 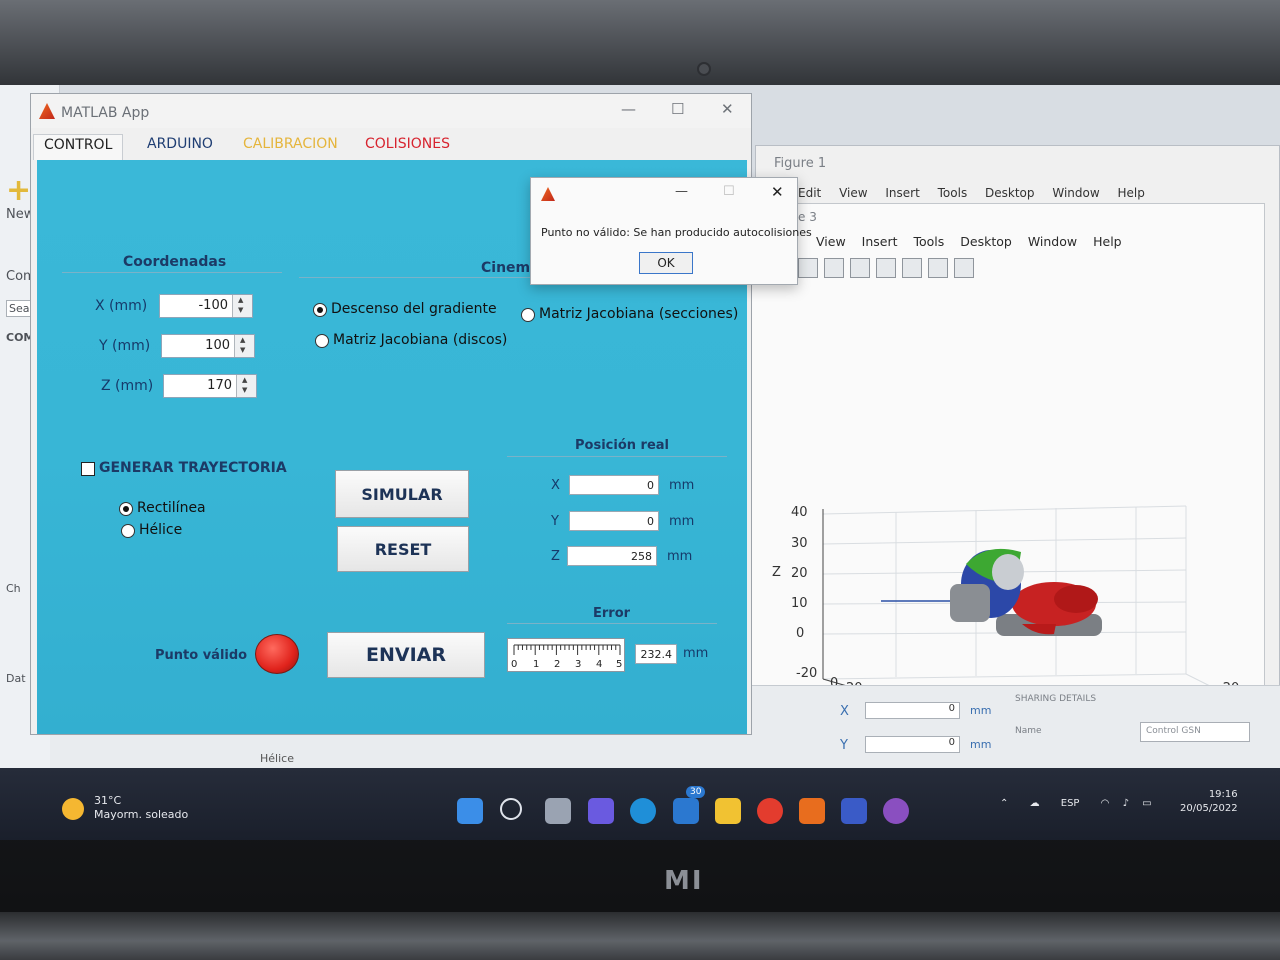 I want to click on matlab-logo-icon, so click(x=548, y=194).